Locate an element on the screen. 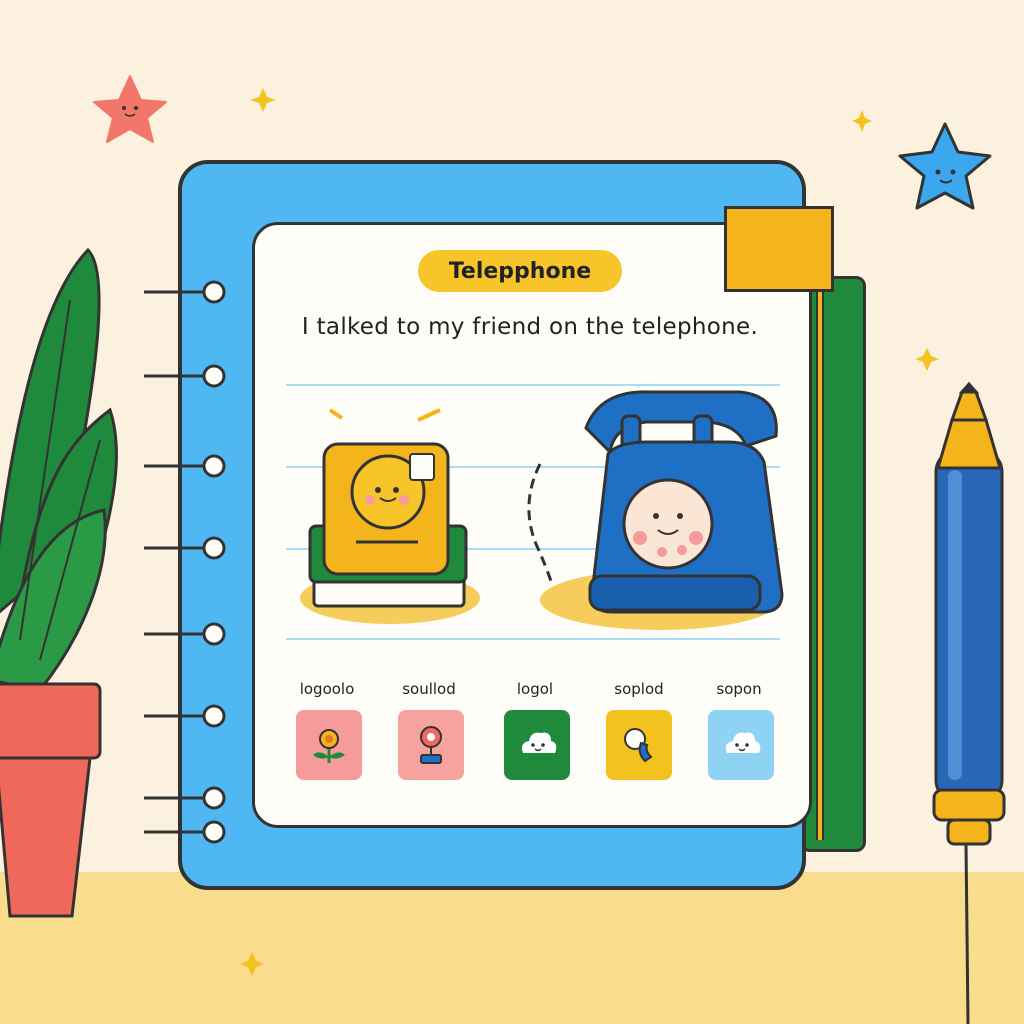  spiral-binding is located at coordinates (185, 562).